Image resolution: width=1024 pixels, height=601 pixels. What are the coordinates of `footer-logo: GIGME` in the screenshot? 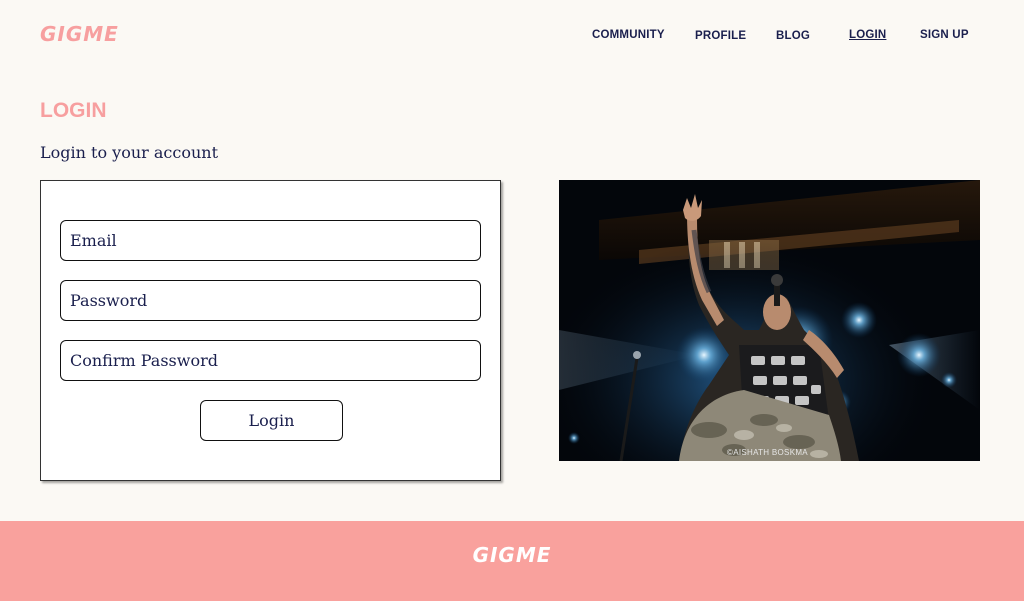 It's located at (512, 555).